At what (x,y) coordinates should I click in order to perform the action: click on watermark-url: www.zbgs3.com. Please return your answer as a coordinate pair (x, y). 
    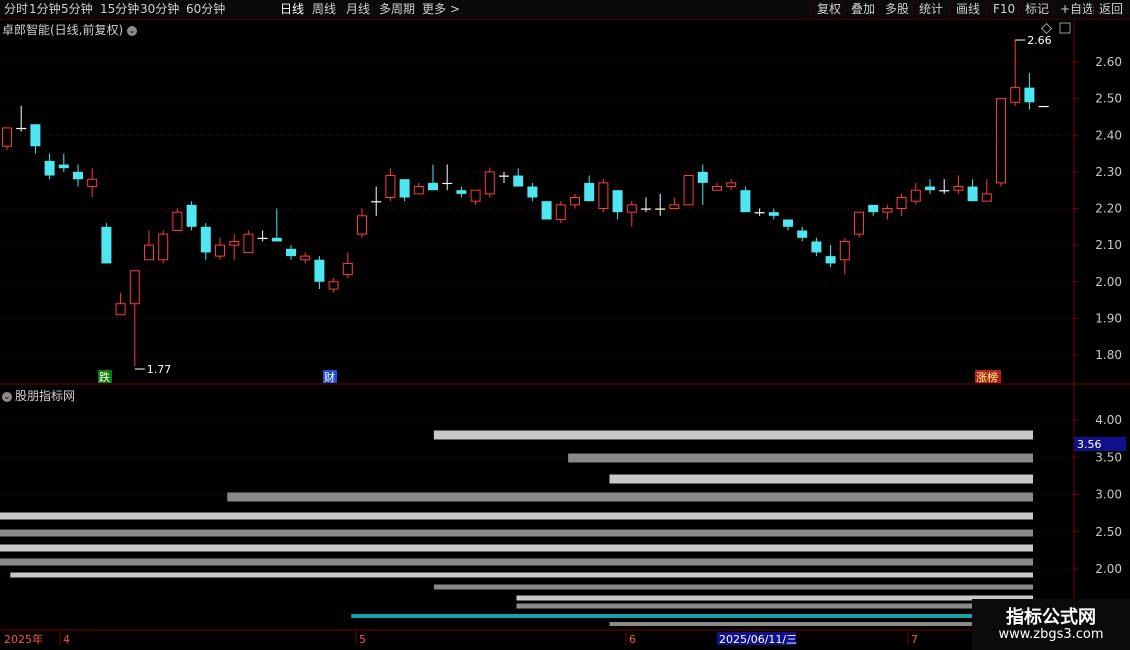
    Looking at the image, I should click on (1051, 634).